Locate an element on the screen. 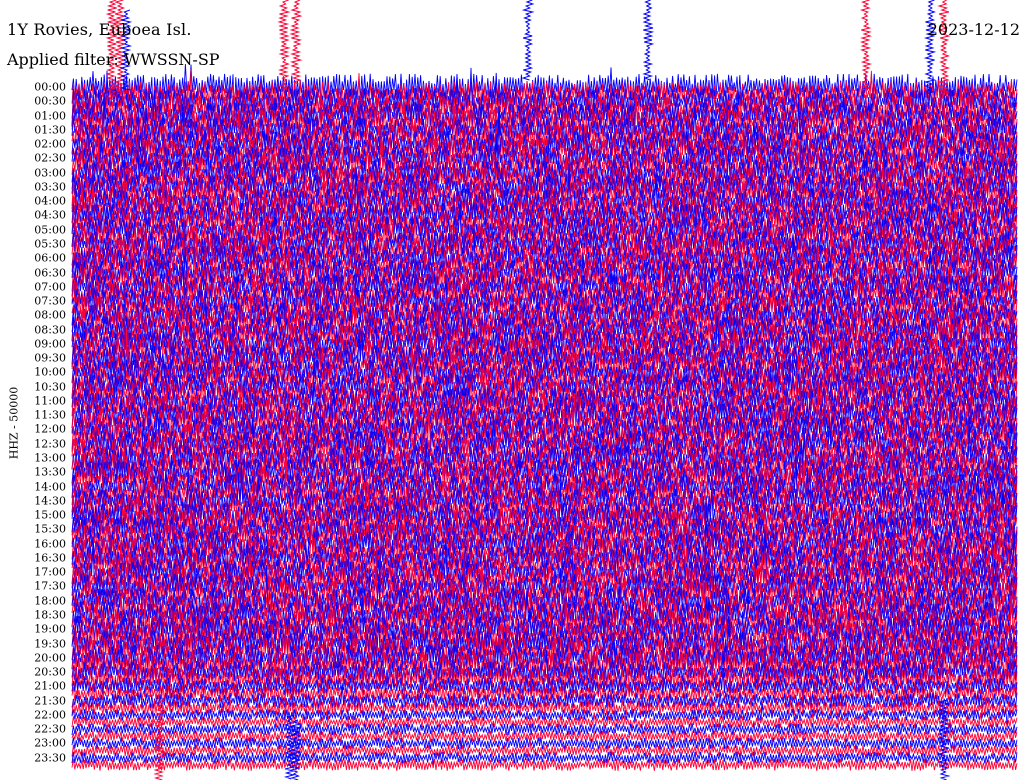 Image resolution: width=1024 pixels, height=780 pixels. row-time-label: 13:00 is located at coordinates (50, 458).